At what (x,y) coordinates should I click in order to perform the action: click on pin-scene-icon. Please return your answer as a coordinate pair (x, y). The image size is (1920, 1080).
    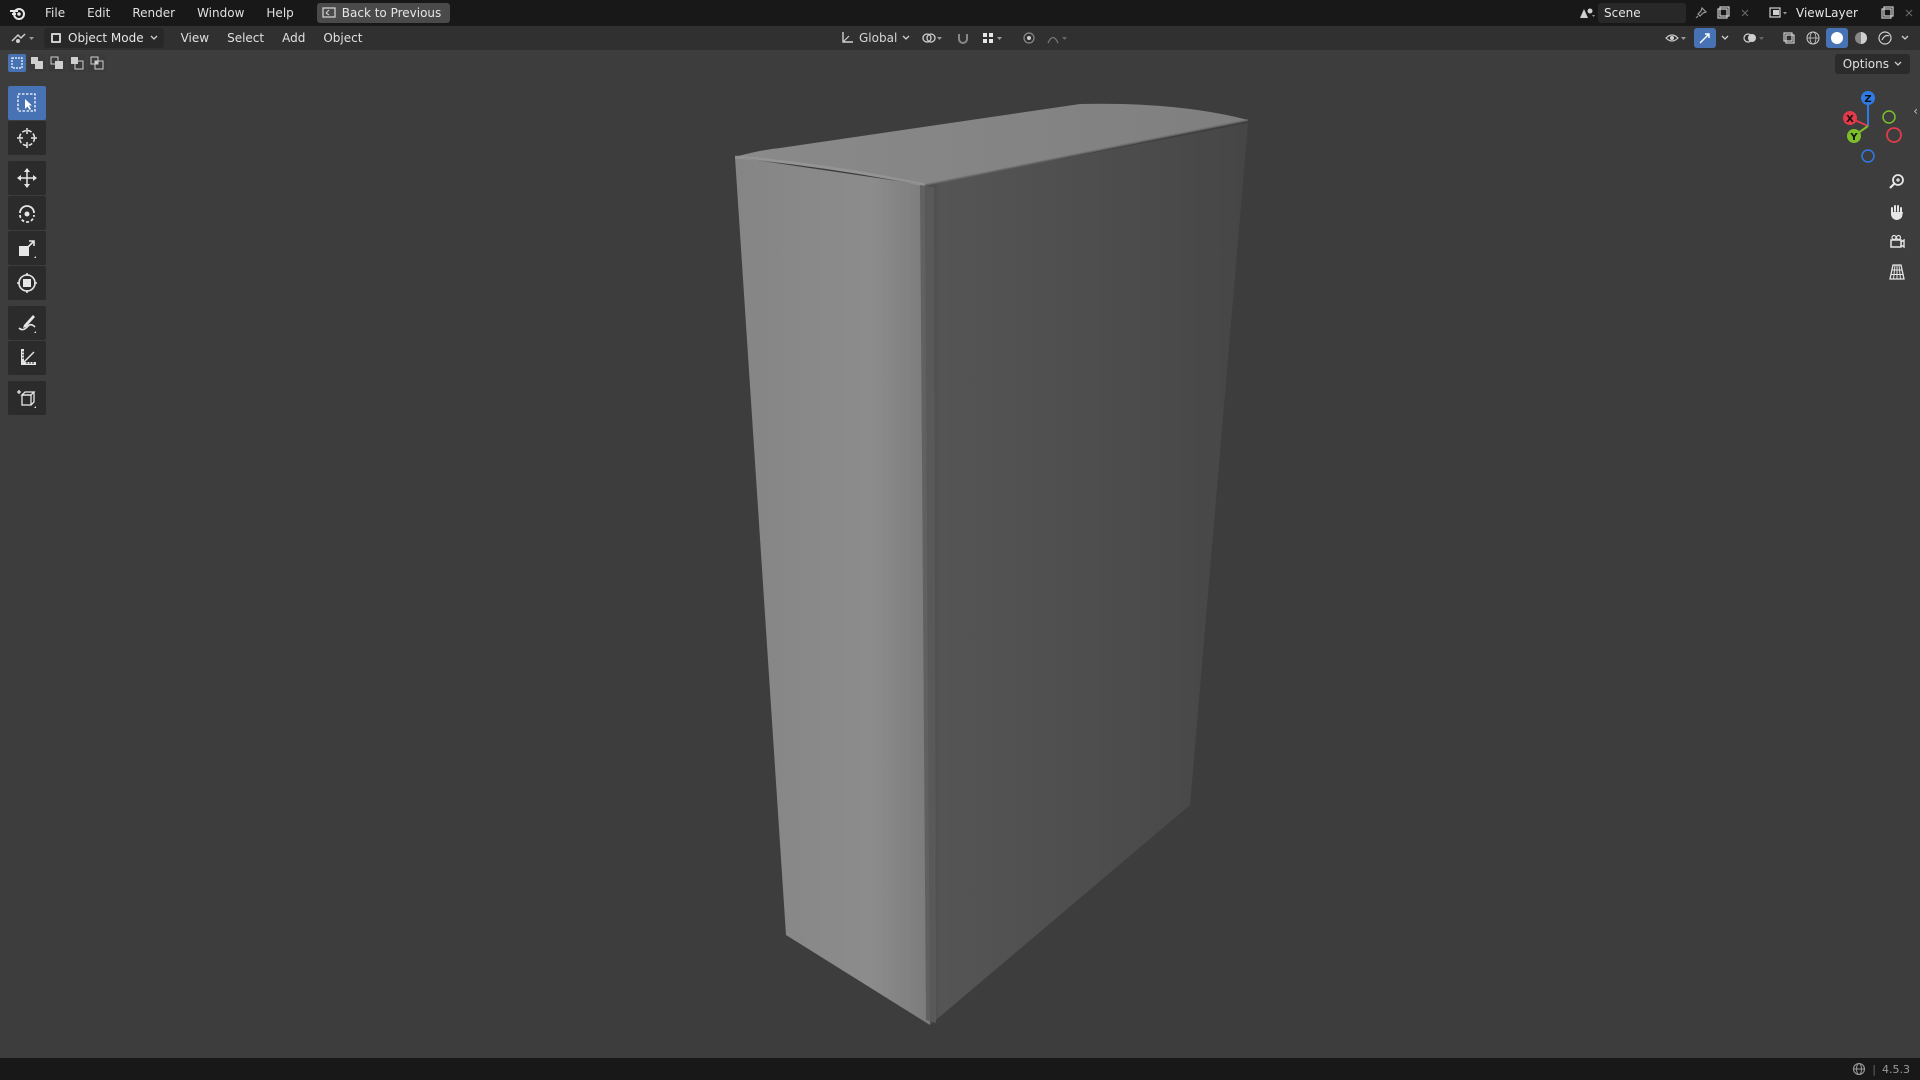
    Looking at the image, I should click on (1701, 13).